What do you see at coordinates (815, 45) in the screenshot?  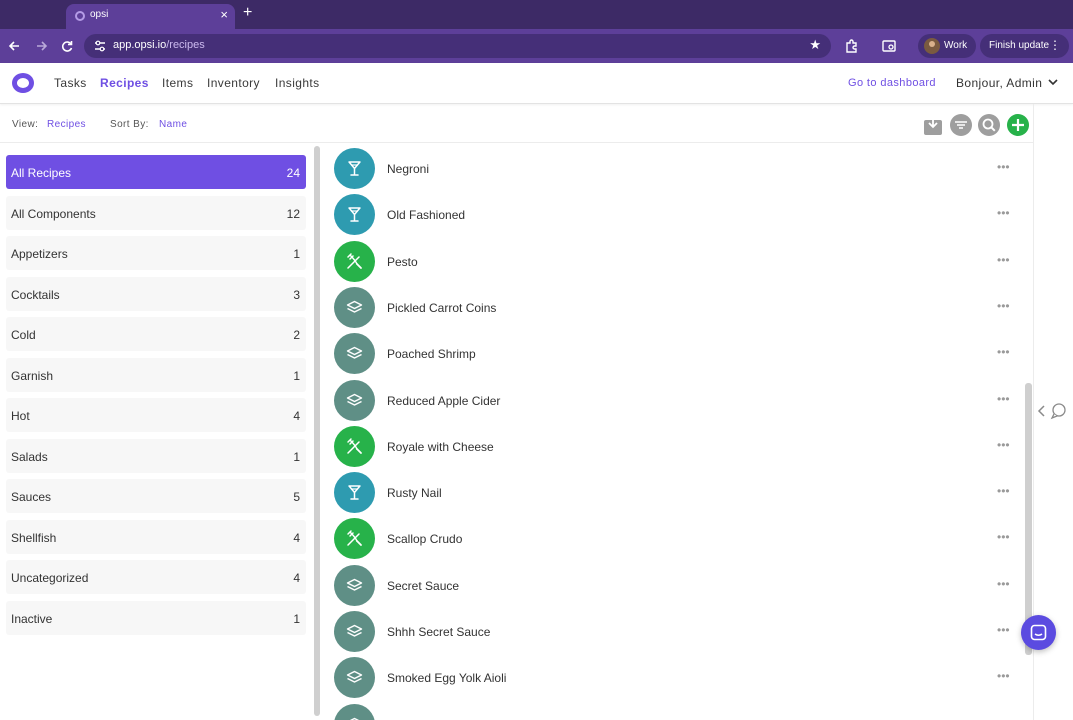 I see `bookmark-star-icon: ★` at bounding box center [815, 45].